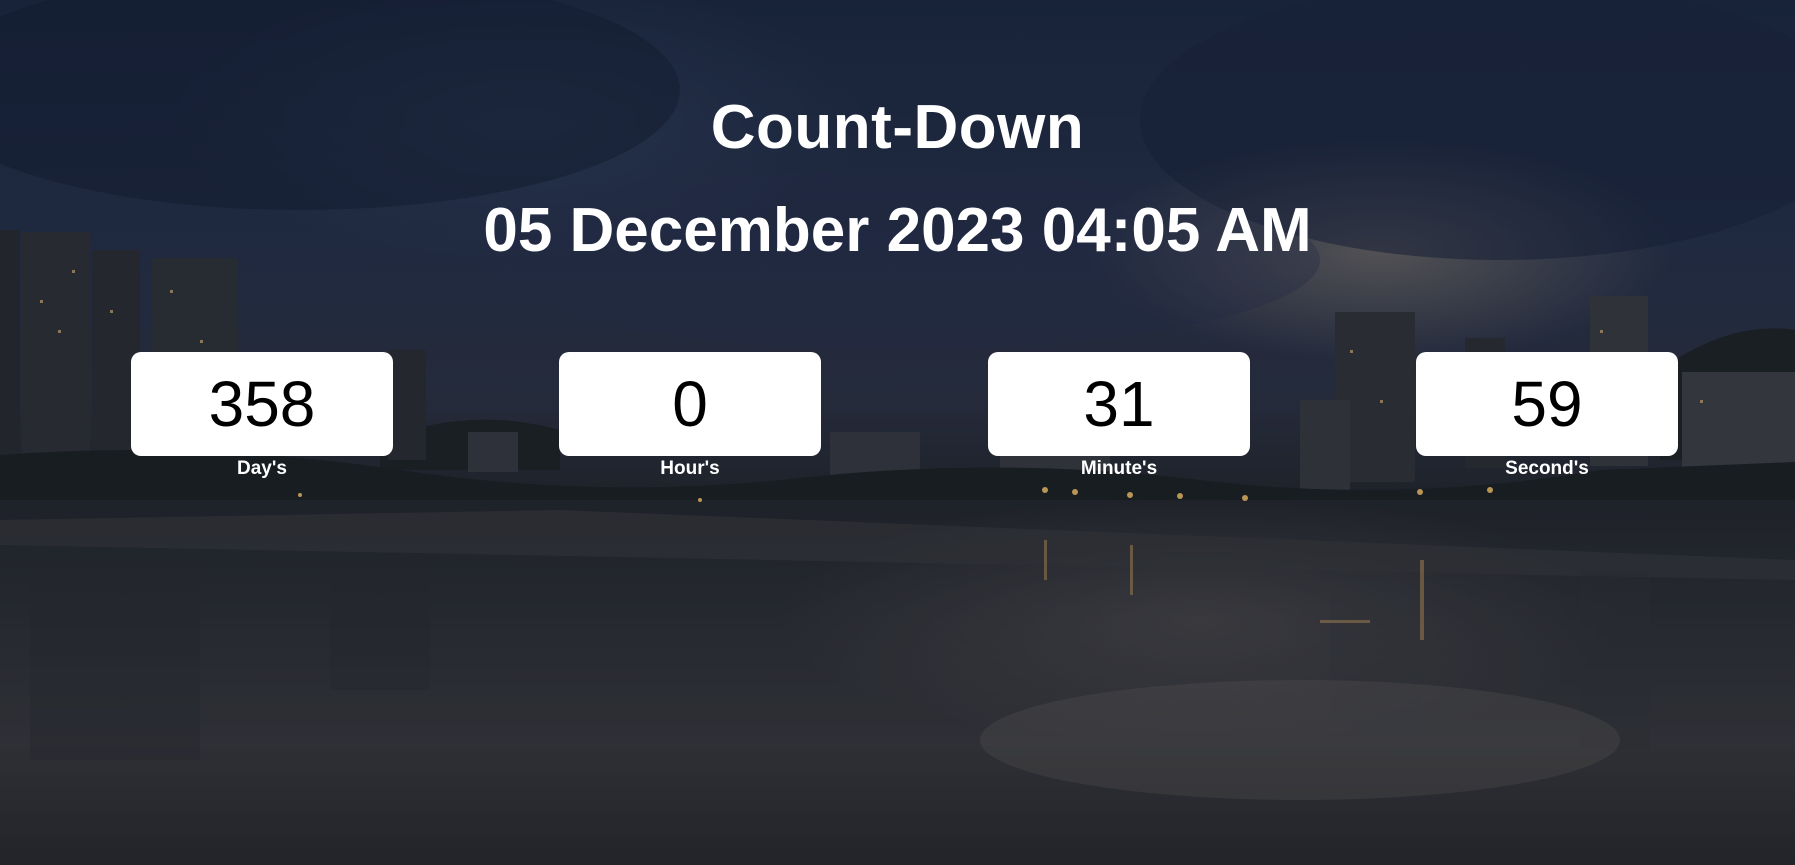 The image size is (1795, 865). I want to click on hours-unit: 0 Hour's, so click(690, 416).